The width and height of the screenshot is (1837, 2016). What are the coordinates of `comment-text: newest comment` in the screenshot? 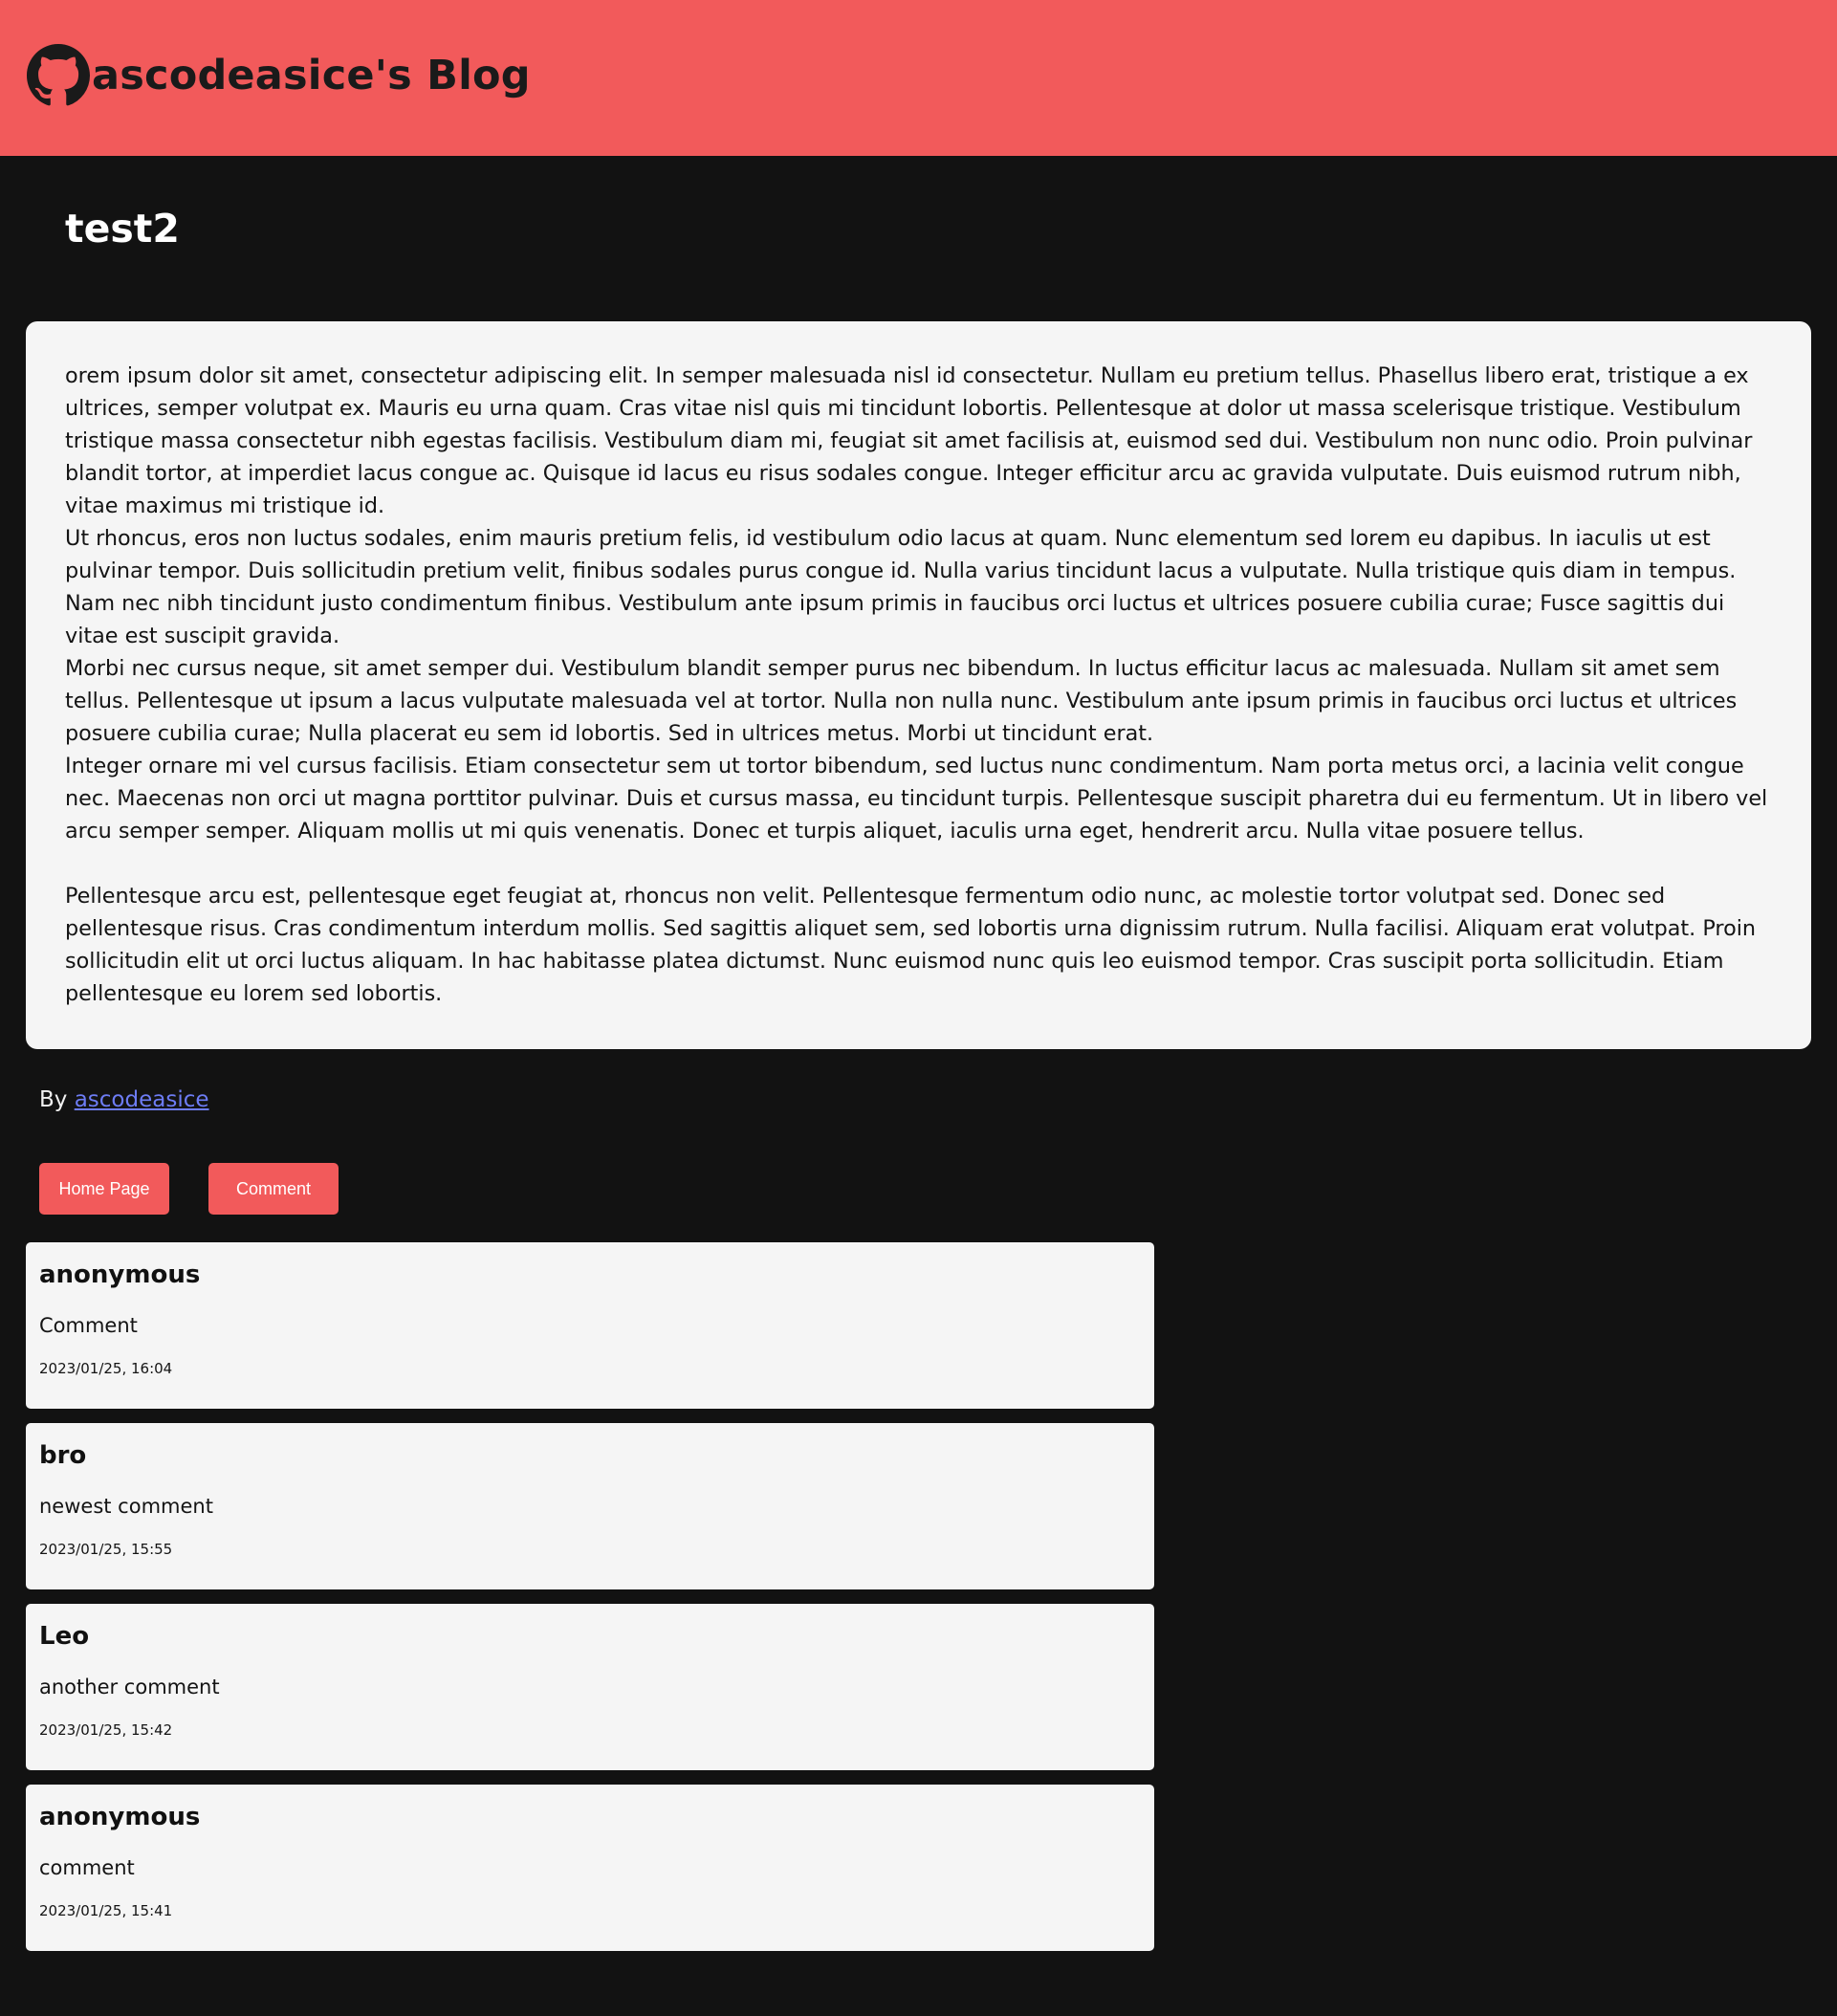 It's located at (126, 1506).